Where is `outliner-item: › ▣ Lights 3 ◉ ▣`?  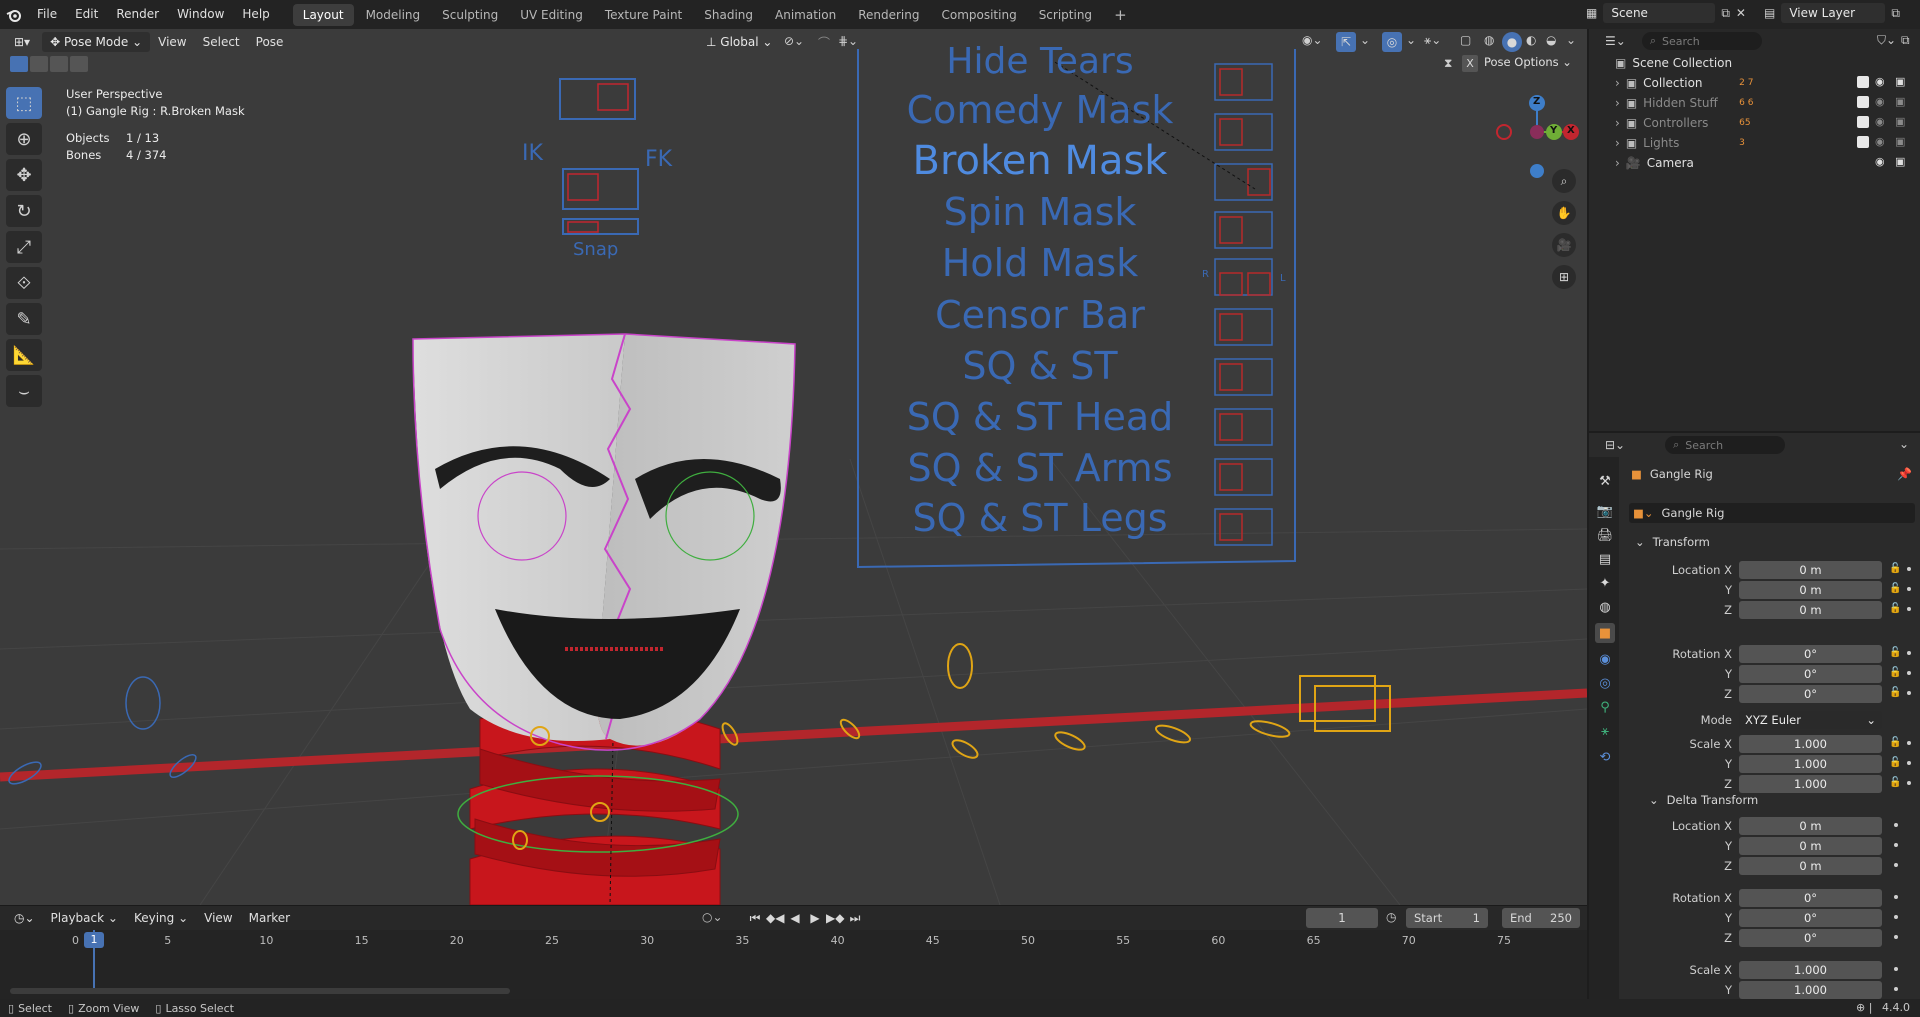
outliner-item: › ▣ Lights 3 ◉ ▣ is located at coordinates (1754, 143).